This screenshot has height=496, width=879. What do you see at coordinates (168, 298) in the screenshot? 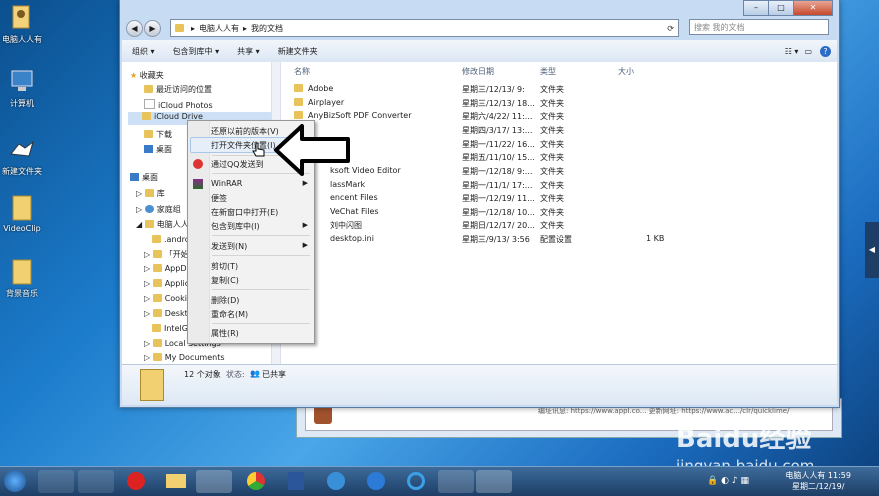
I see `nav-sub-item: ▷ Cookie` at bounding box center [168, 298].